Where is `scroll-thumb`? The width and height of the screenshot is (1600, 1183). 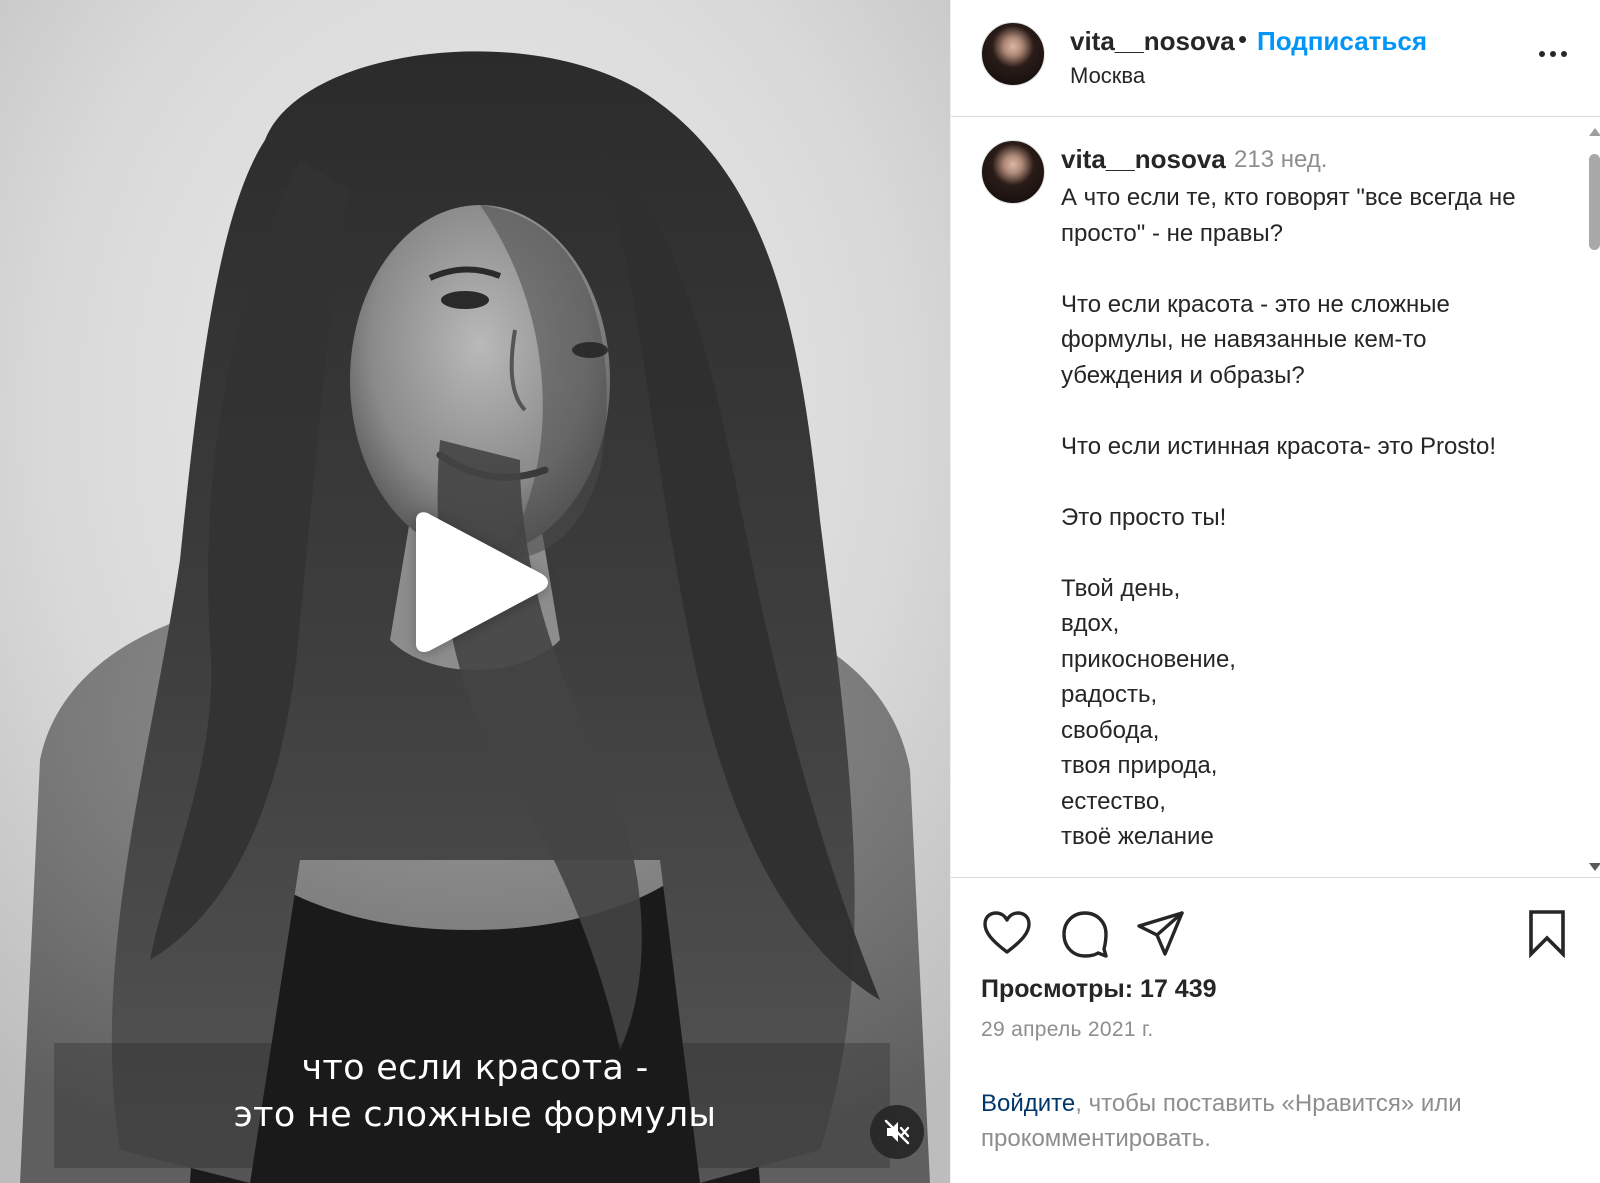 scroll-thumb is located at coordinates (1594, 202).